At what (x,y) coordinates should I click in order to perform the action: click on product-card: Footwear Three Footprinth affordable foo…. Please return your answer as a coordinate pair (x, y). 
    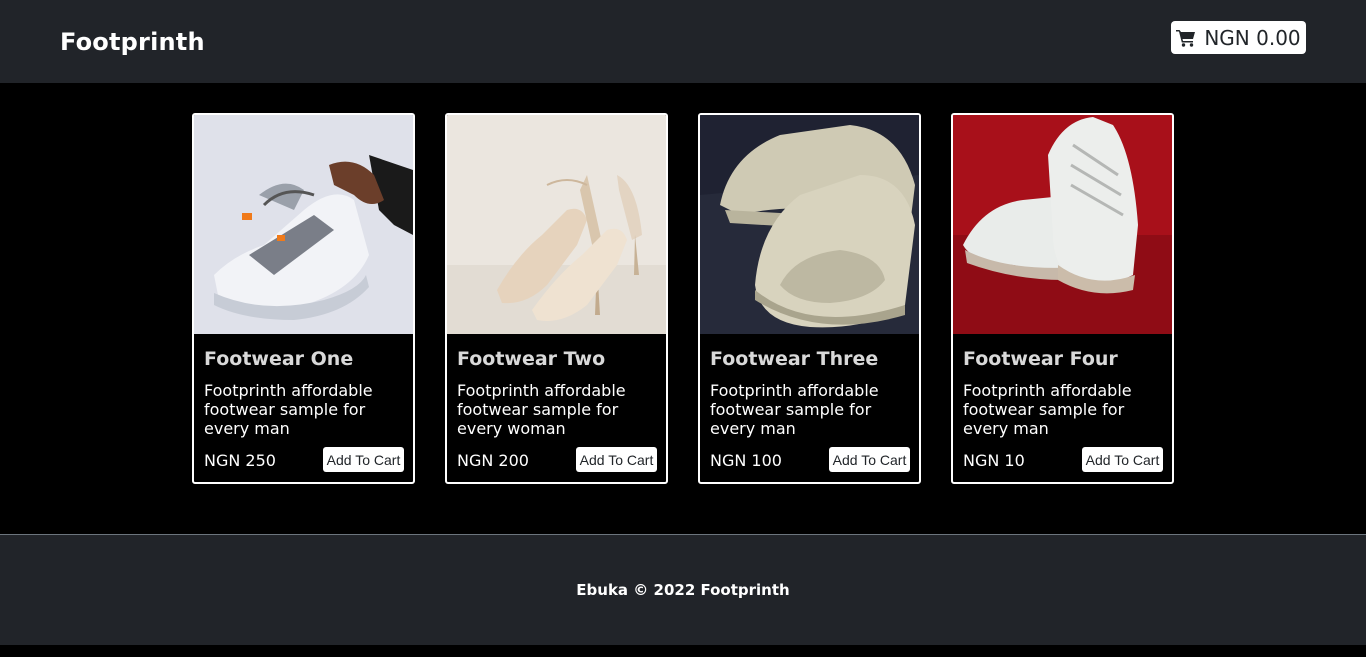
    Looking at the image, I should click on (809, 298).